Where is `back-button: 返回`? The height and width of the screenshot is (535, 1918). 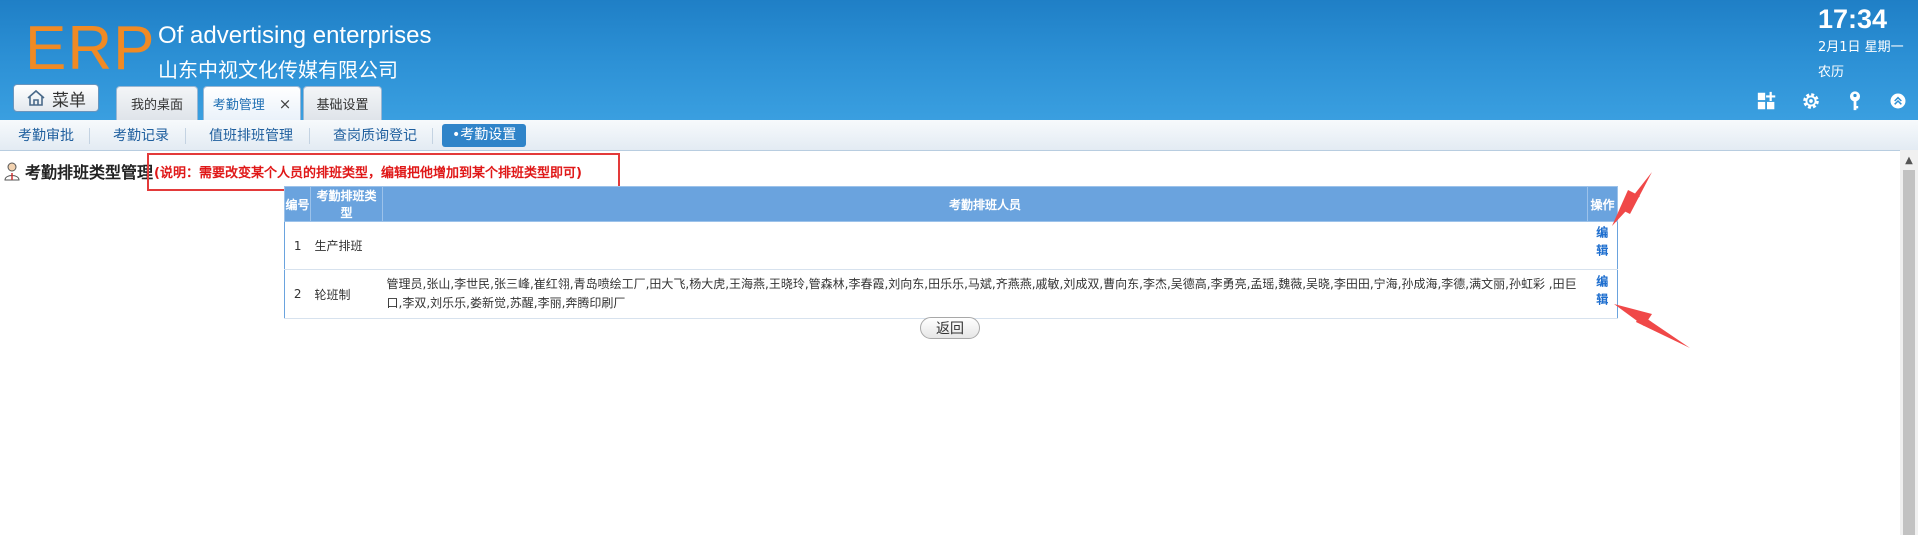 back-button: 返回 is located at coordinates (950, 328).